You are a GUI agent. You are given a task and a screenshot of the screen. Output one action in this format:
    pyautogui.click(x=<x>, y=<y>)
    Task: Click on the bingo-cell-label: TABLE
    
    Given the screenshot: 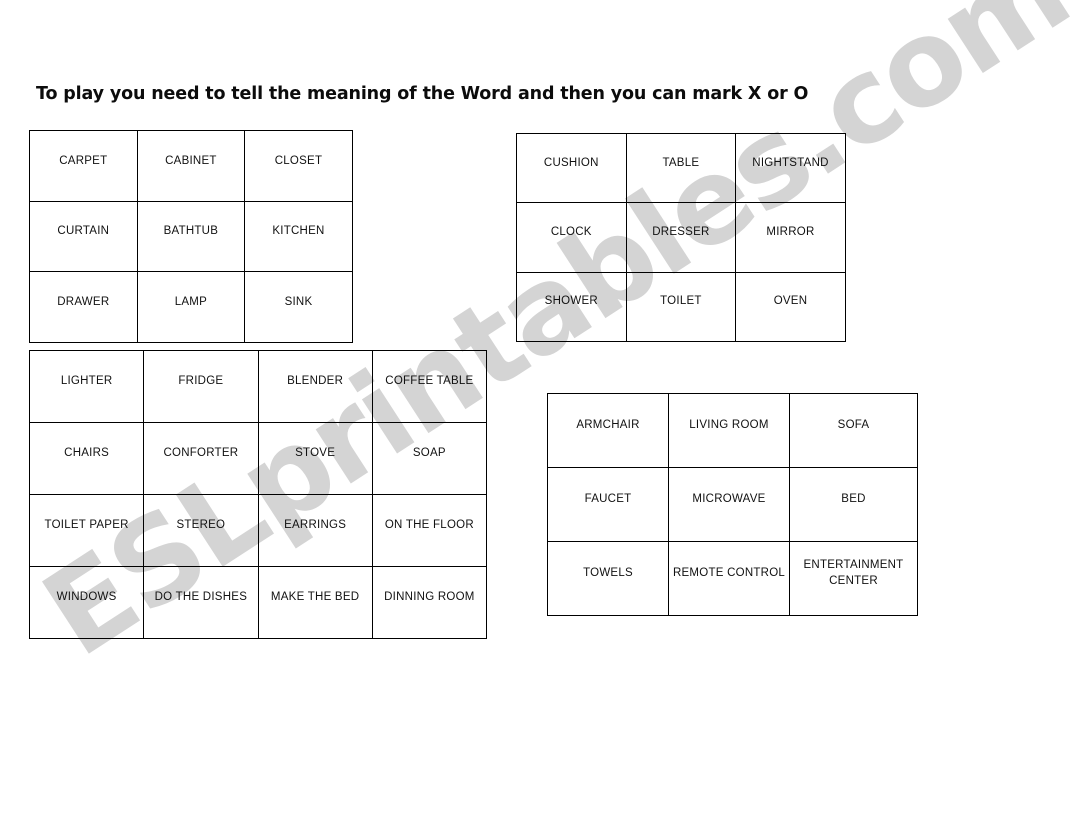 What is the action you would take?
    pyautogui.click(x=681, y=162)
    